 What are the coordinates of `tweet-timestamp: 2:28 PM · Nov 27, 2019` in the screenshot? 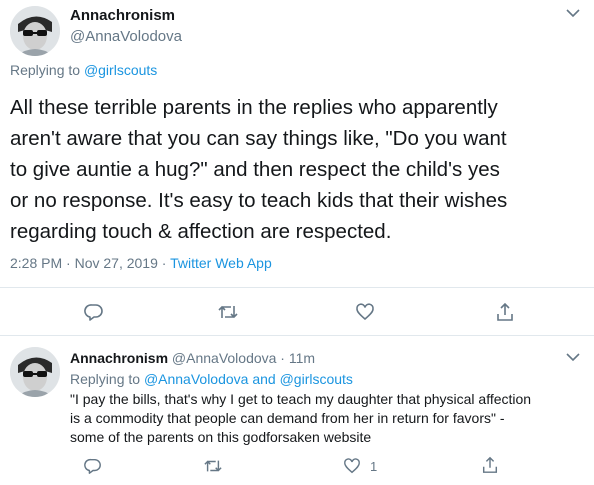 It's located at (84, 263).